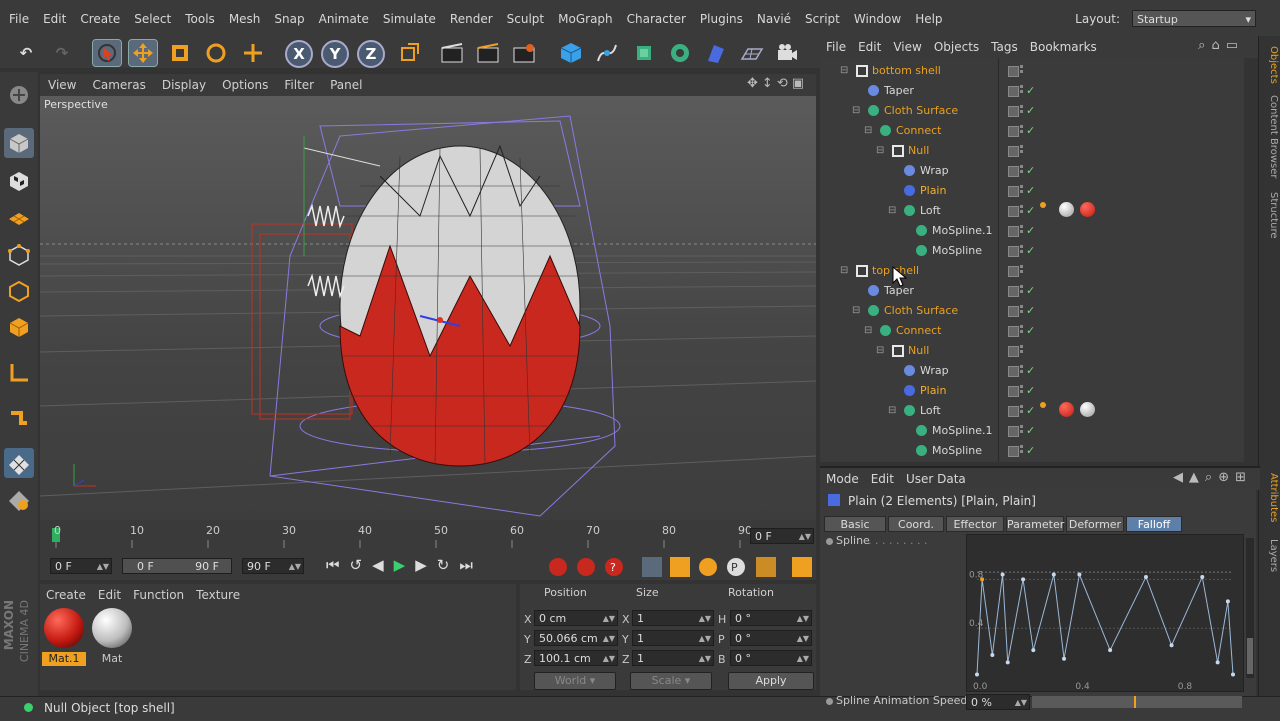 This screenshot has width=1280, height=721. I want to click on material-slot: Mat, so click(112, 637).